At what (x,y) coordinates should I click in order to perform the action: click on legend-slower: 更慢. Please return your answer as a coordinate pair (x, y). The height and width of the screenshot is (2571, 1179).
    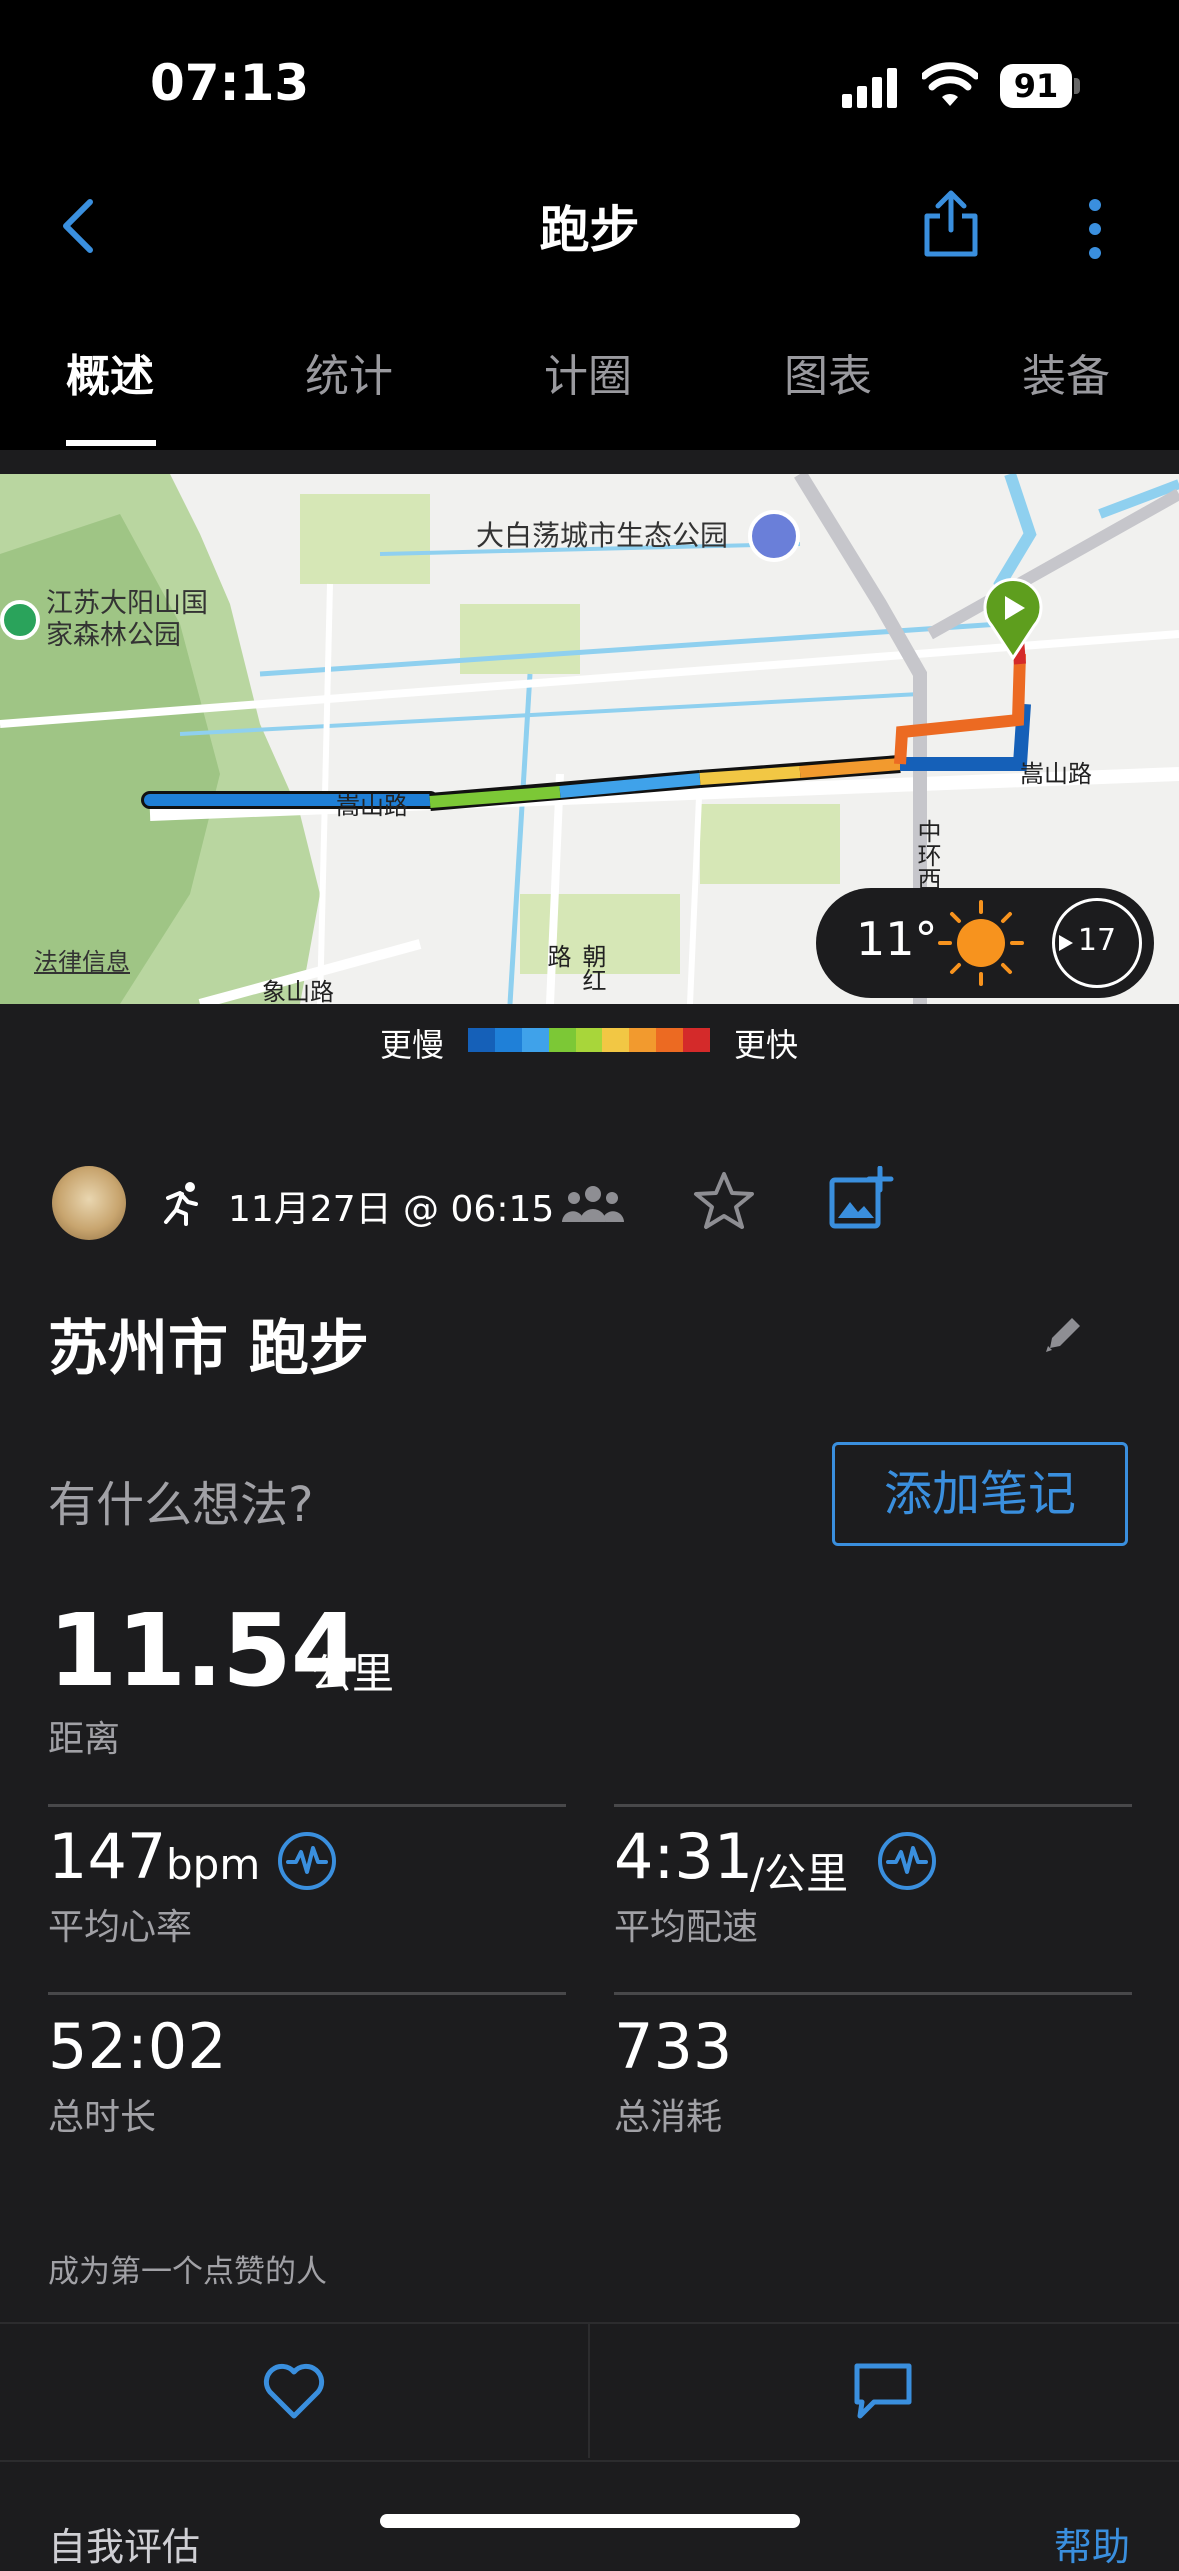
    Looking at the image, I should click on (412, 1045).